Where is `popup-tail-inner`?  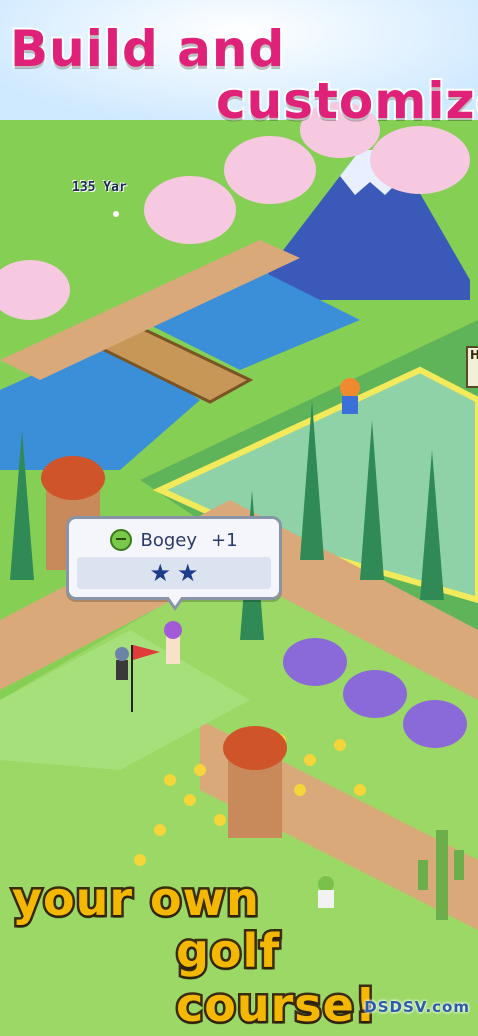 popup-tail-inner is located at coordinates (175, 601).